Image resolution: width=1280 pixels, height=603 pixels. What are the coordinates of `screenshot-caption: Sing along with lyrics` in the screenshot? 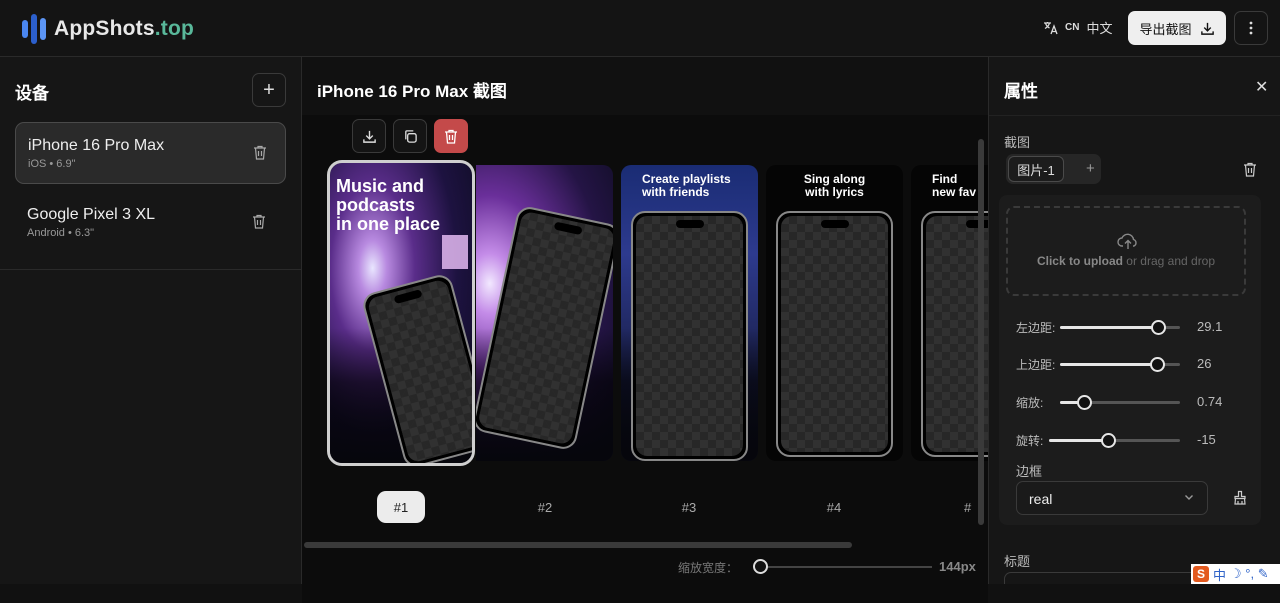 It's located at (834, 185).